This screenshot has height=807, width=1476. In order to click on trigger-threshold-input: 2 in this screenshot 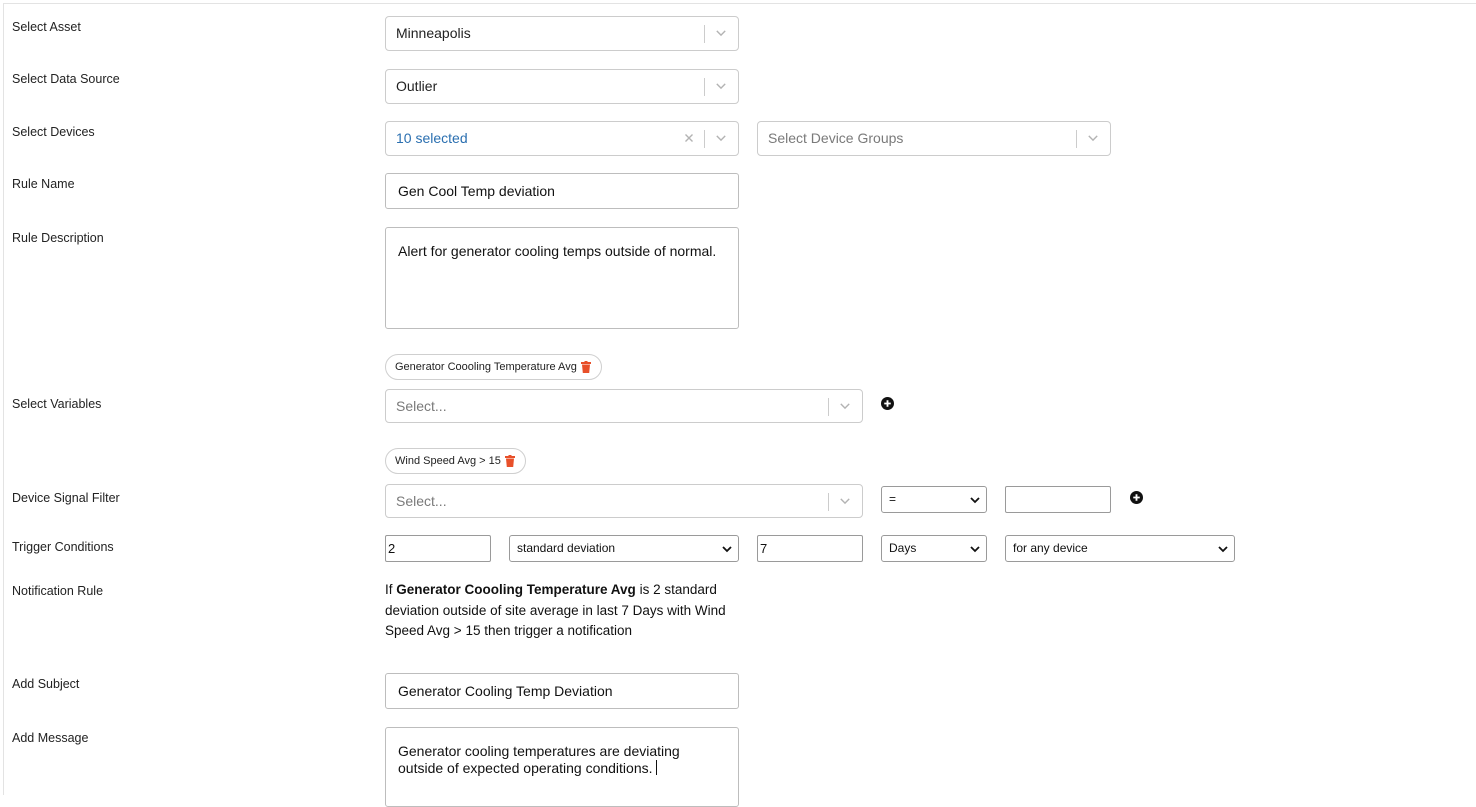, I will do `click(438, 548)`.